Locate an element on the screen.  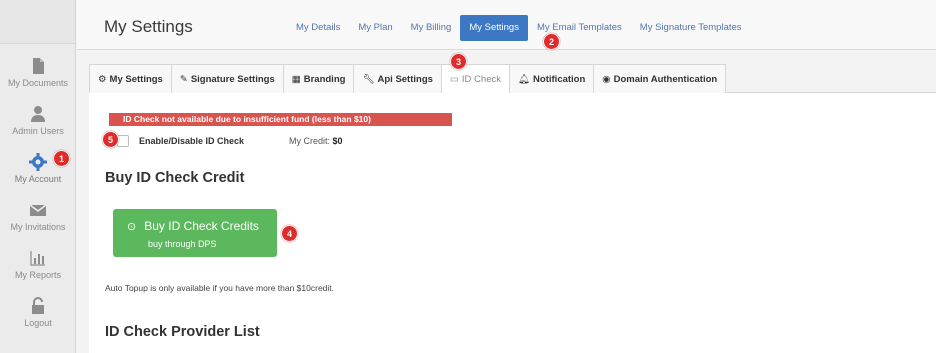
marker-badge: 1 is located at coordinates (61, 158).